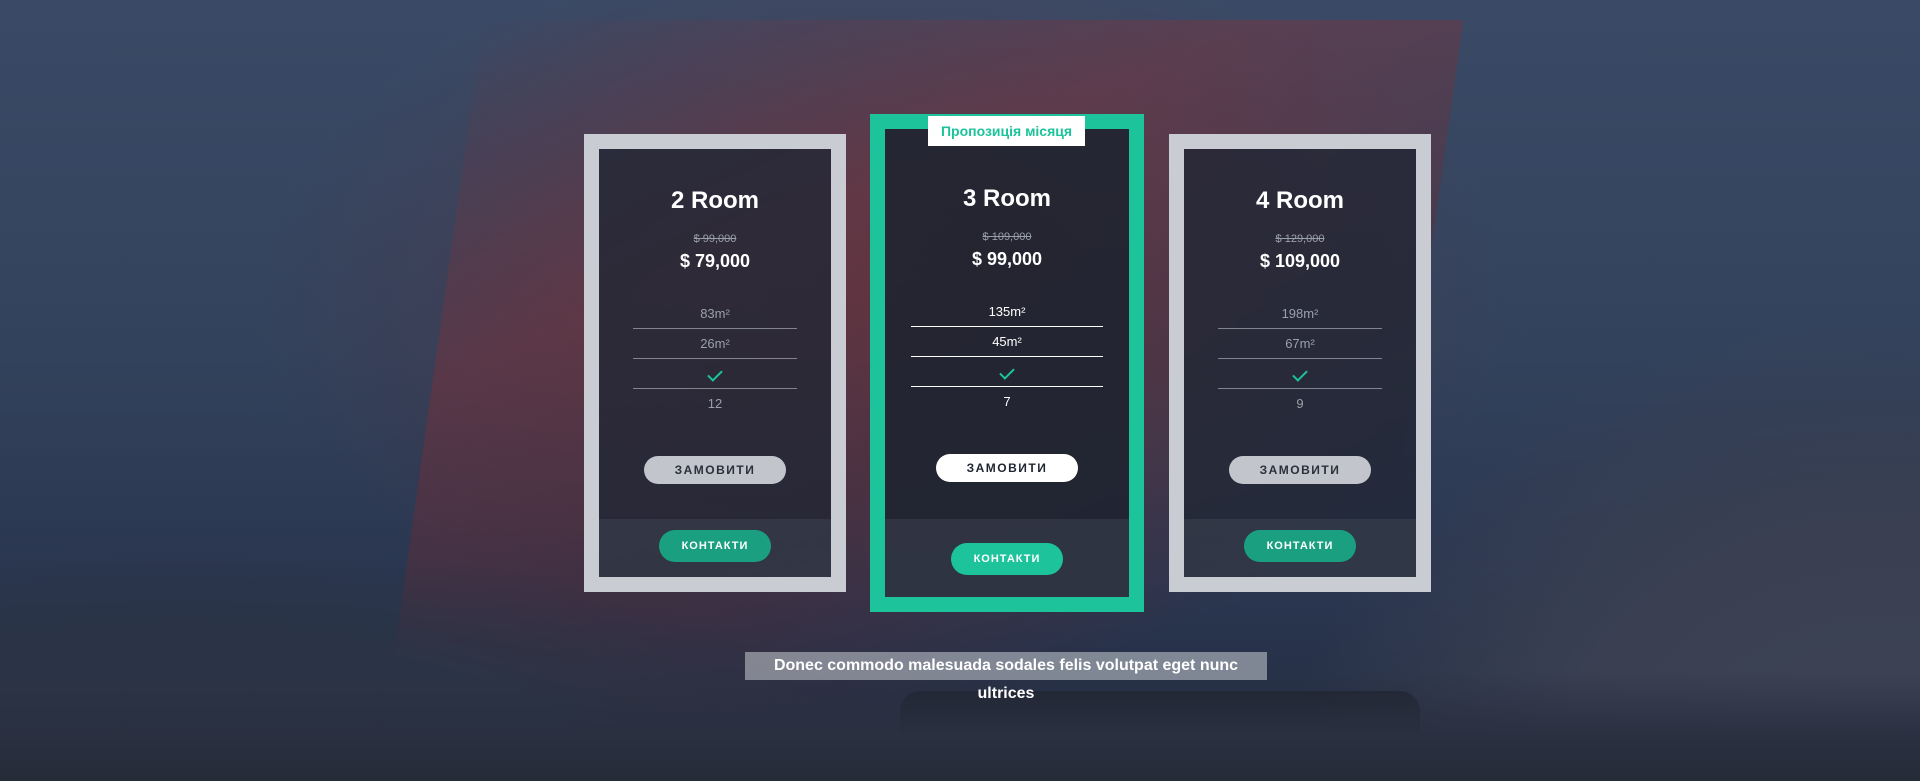 The width and height of the screenshot is (1920, 781). What do you see at coordinates (1300, 314) in the screenshot?
I see `feature-item: 198m²` at bounding box center [1300, 314].